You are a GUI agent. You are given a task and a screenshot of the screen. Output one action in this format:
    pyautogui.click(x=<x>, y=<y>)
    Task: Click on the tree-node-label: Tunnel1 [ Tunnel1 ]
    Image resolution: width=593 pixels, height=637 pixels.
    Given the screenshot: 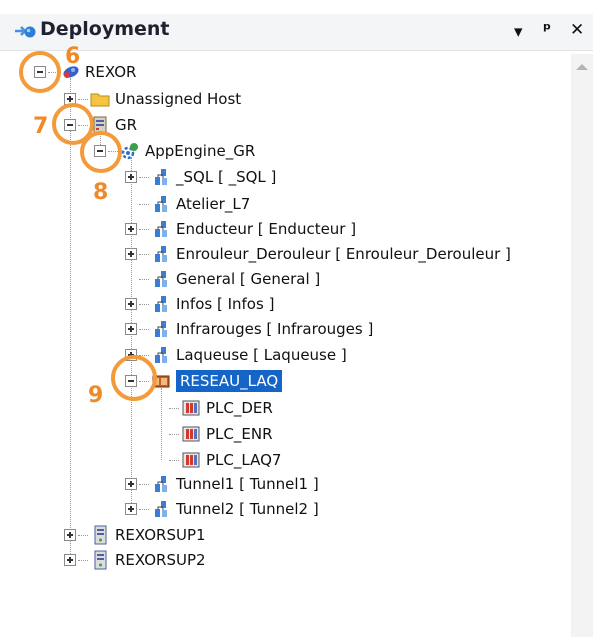 What is the action you would take?
    pyautogui.click(x=247, y=484)
    